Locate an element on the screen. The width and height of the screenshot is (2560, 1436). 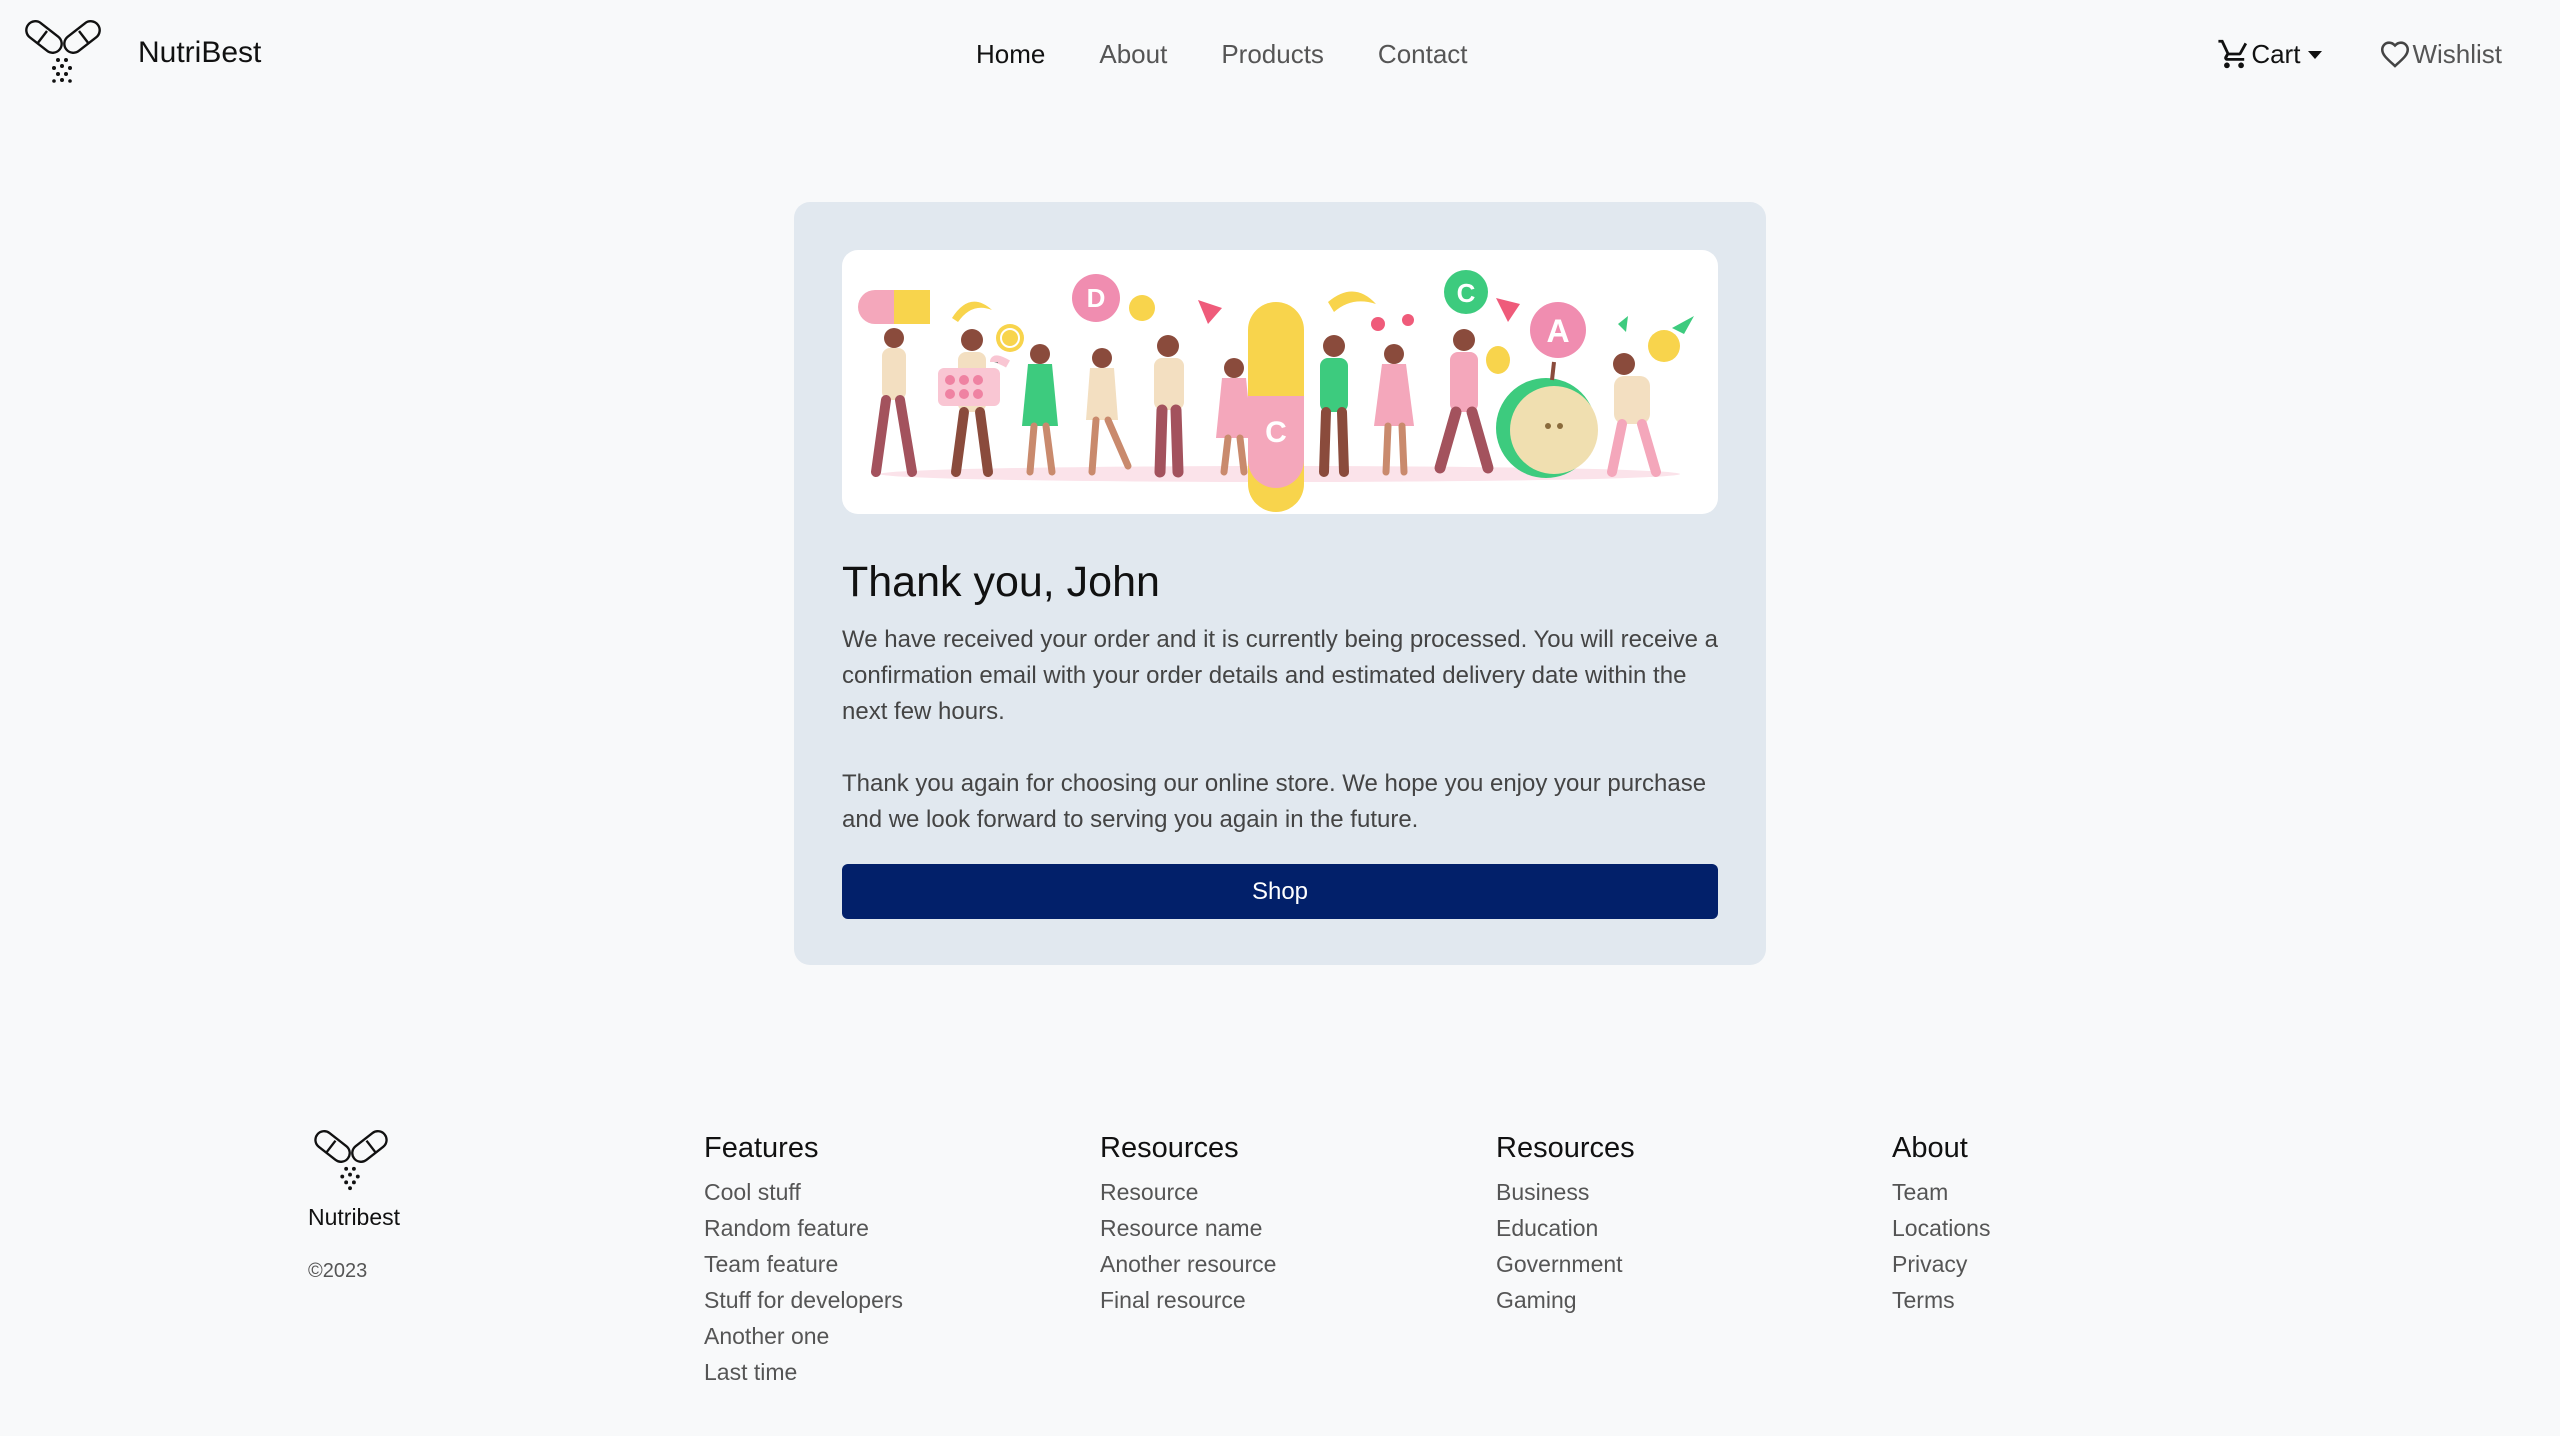
footer-link: Team feature is located at coordinates (803, 1264).